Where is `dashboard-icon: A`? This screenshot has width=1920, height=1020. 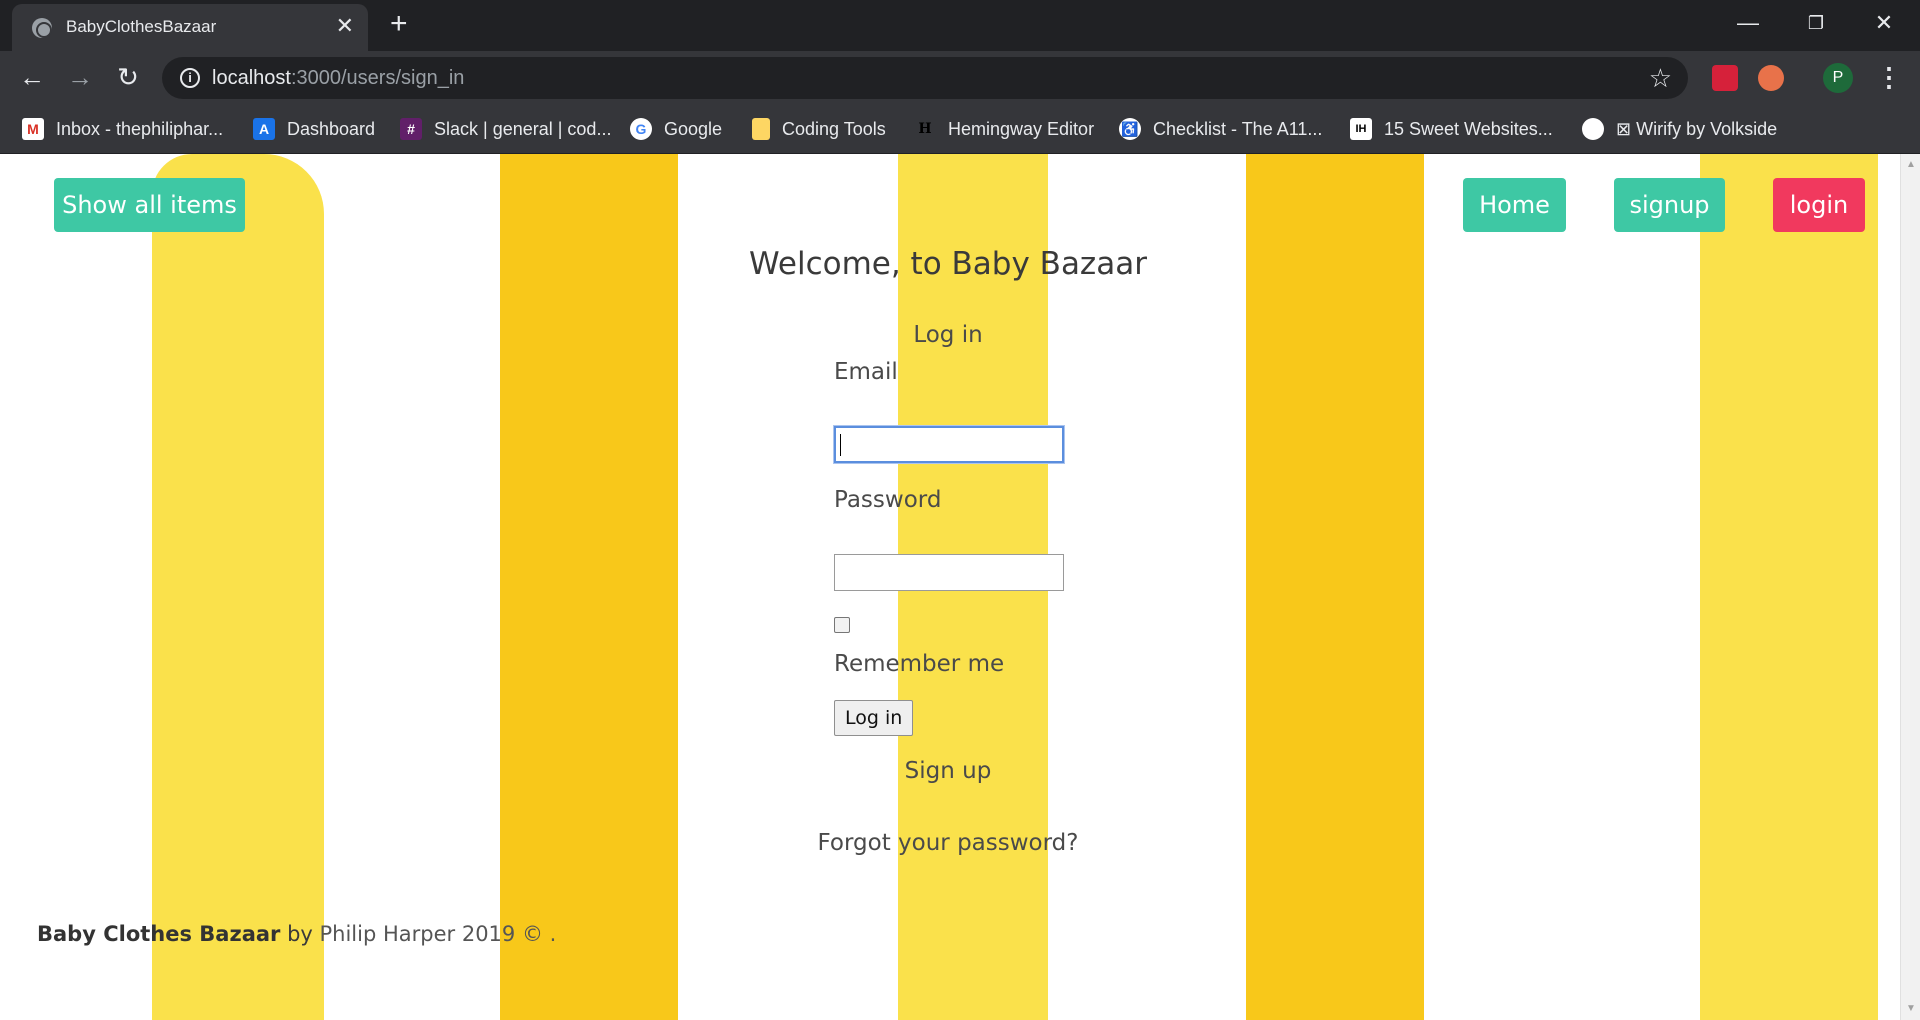 dashboard-icon: A is located at coordinates (264, 129).